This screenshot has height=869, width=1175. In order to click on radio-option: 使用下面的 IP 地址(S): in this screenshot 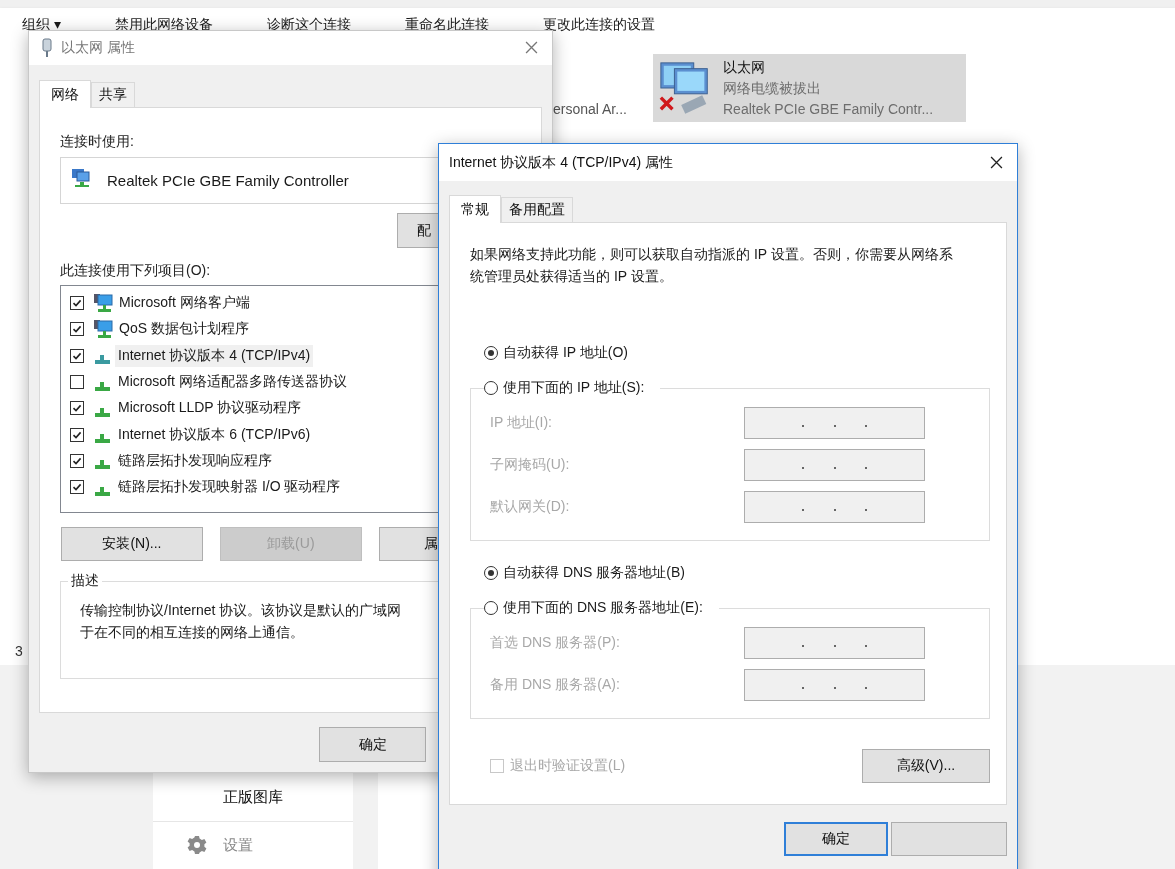, I will do `click(572, 388)`.